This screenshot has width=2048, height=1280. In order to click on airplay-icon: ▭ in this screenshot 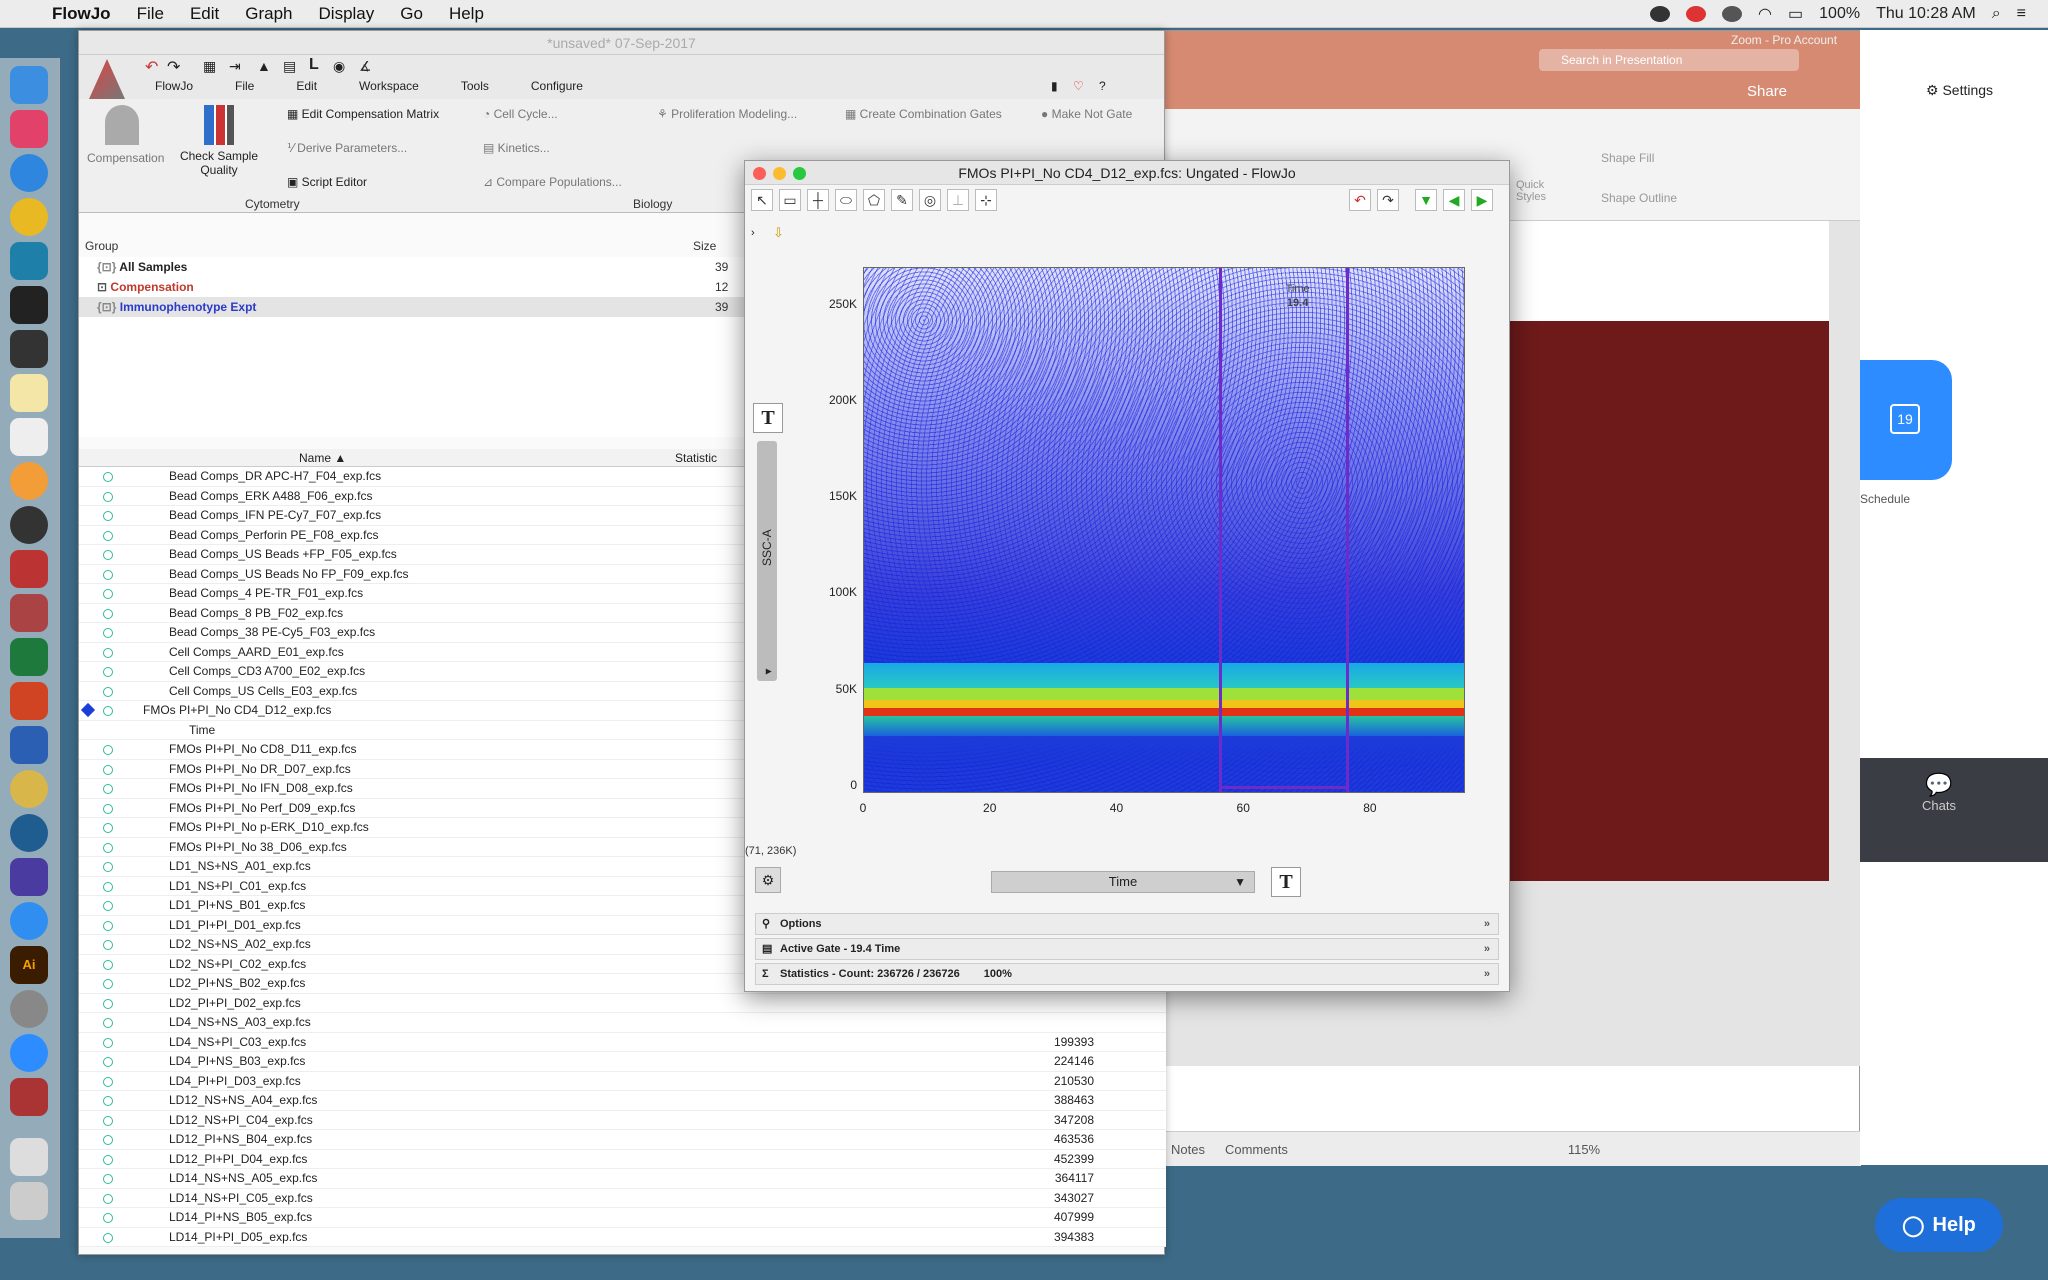, I will do `click(1795, 14)`.